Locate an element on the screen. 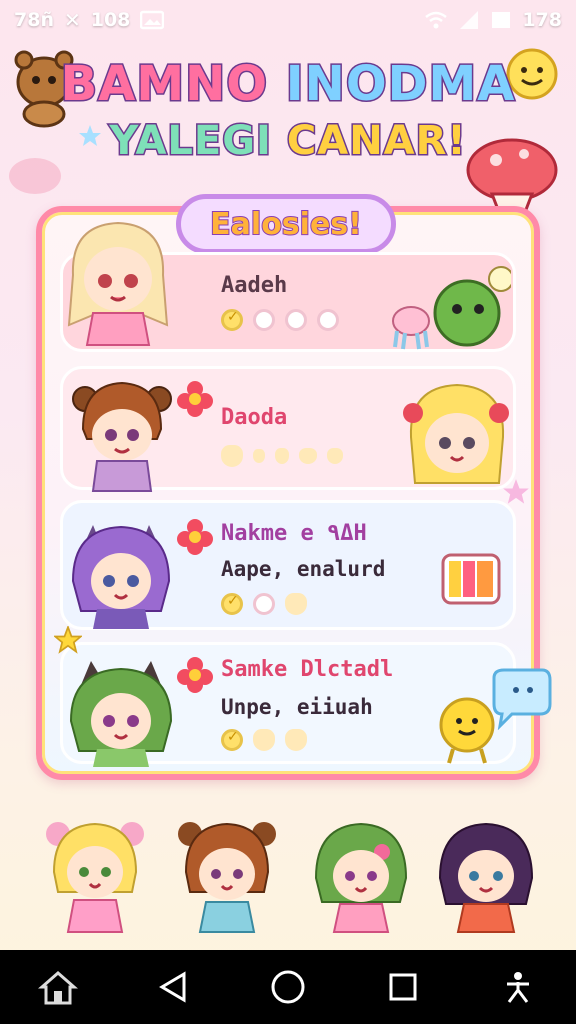 This screenshot has width=576, height=1024. home-icon is located at coordinates (57, 988).